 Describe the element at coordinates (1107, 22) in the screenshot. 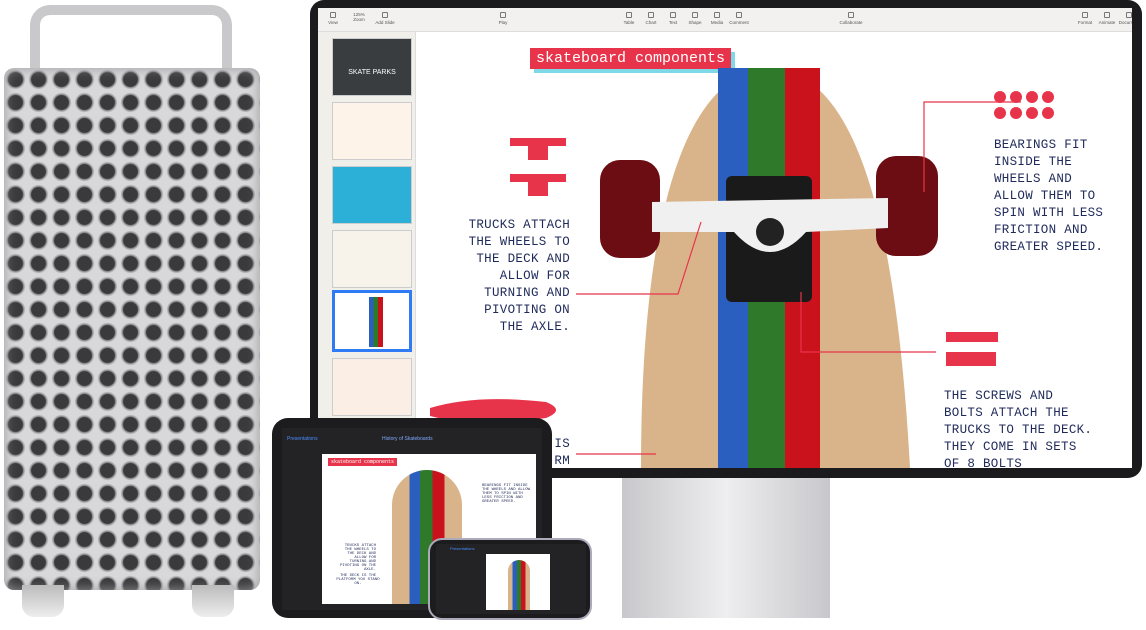

I see `toolbar-label: Animate` at that location.